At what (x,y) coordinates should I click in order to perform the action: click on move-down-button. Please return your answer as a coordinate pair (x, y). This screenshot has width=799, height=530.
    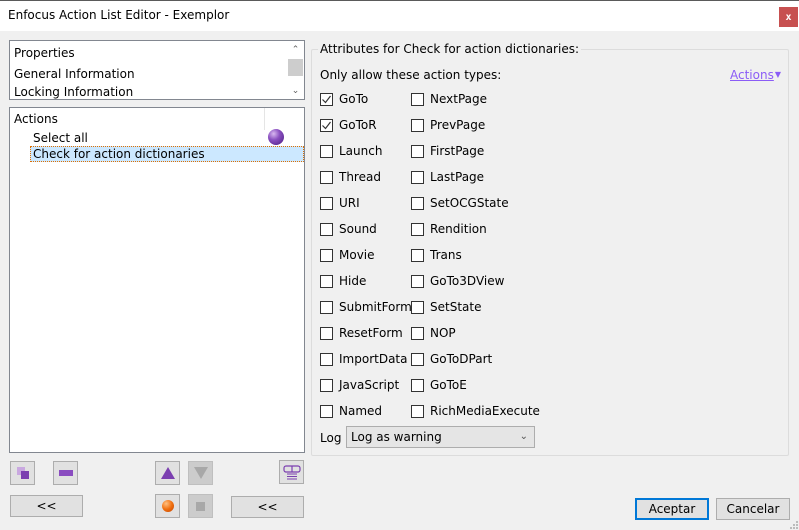
    Looking at the image, I should click on (200, 473).